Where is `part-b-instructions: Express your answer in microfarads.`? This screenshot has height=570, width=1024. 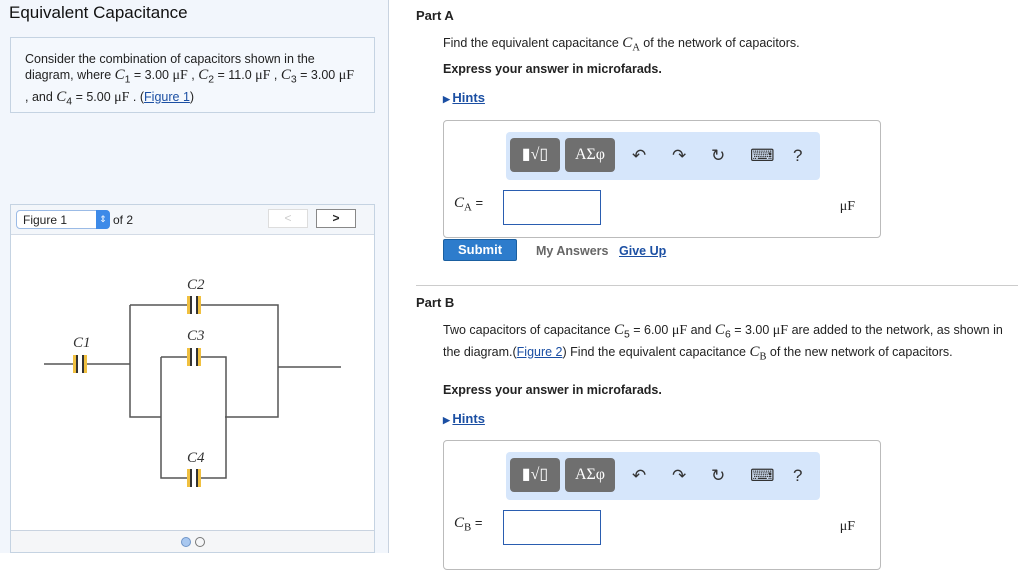 part-b-instructions: Express your answer in microfarads. is located at coordinates (552, 390).